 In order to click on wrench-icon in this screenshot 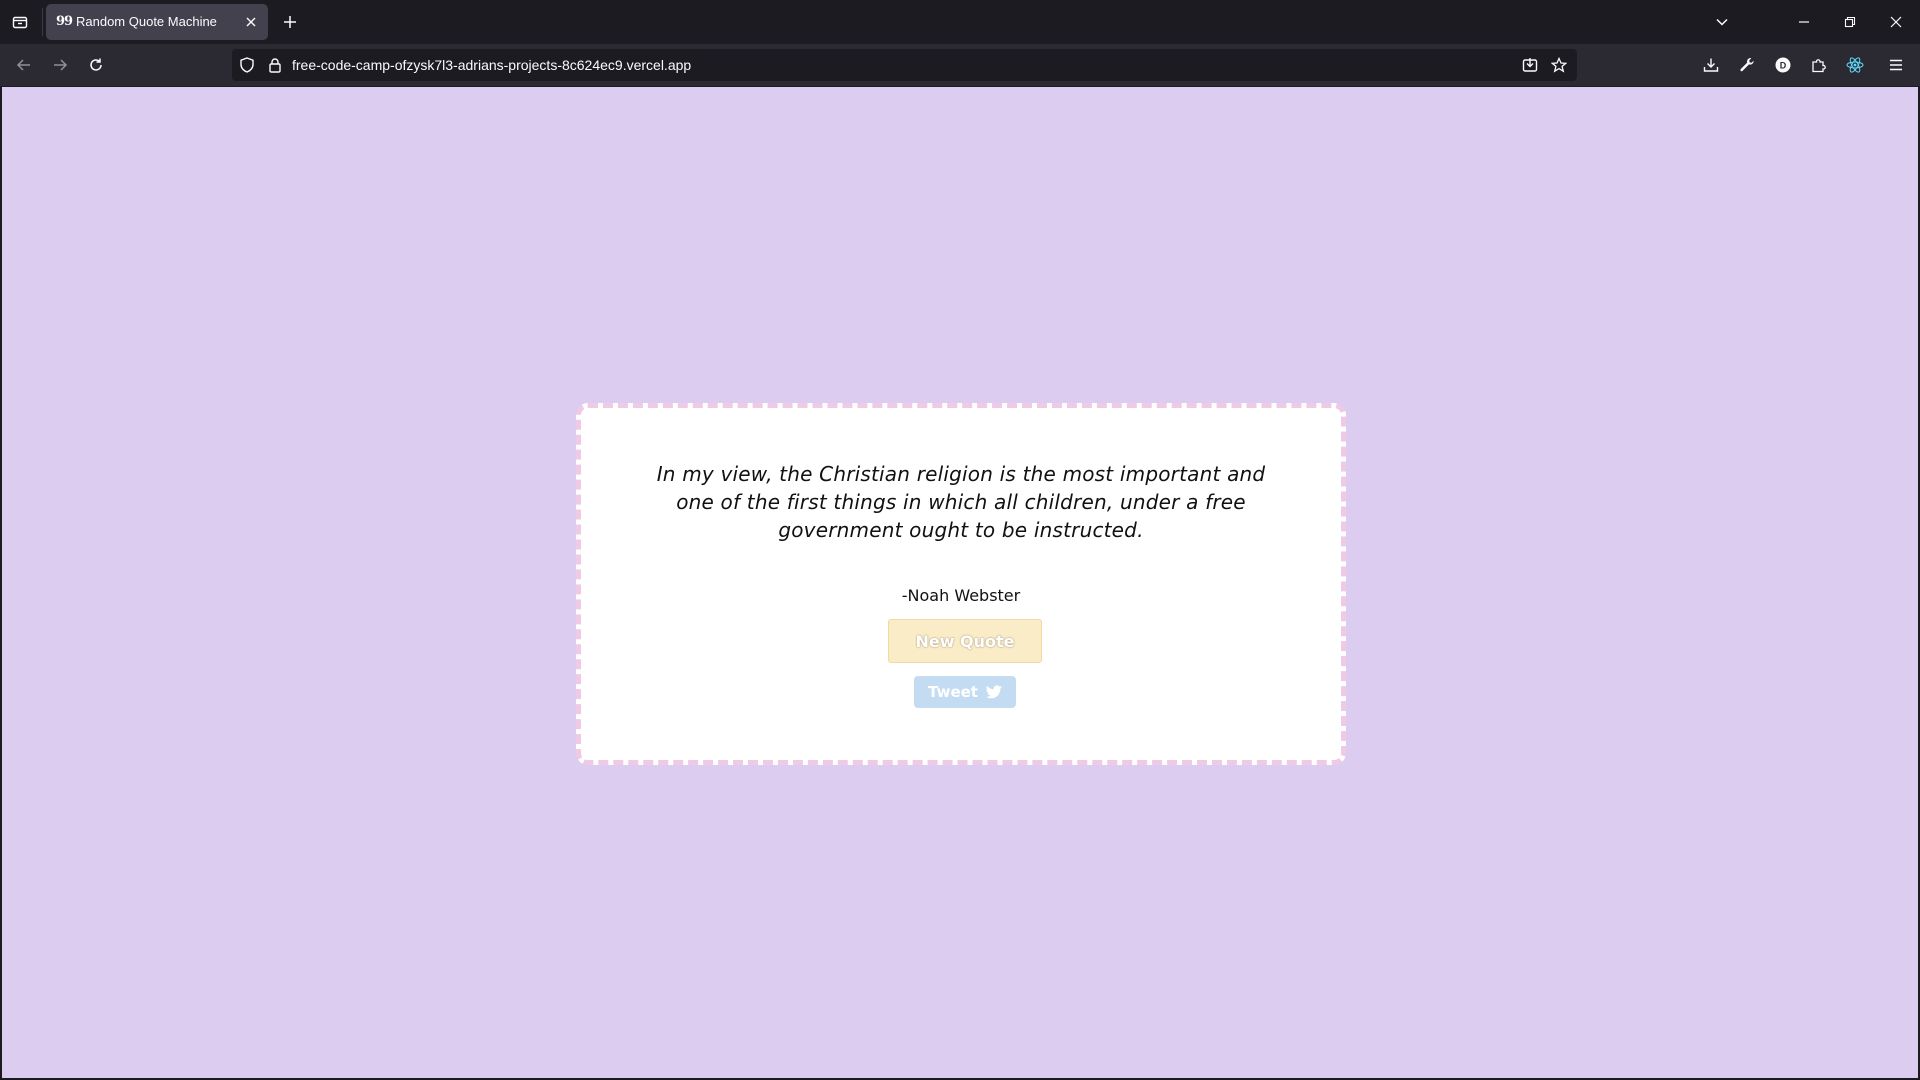, I will do `click(1747, 65)`.